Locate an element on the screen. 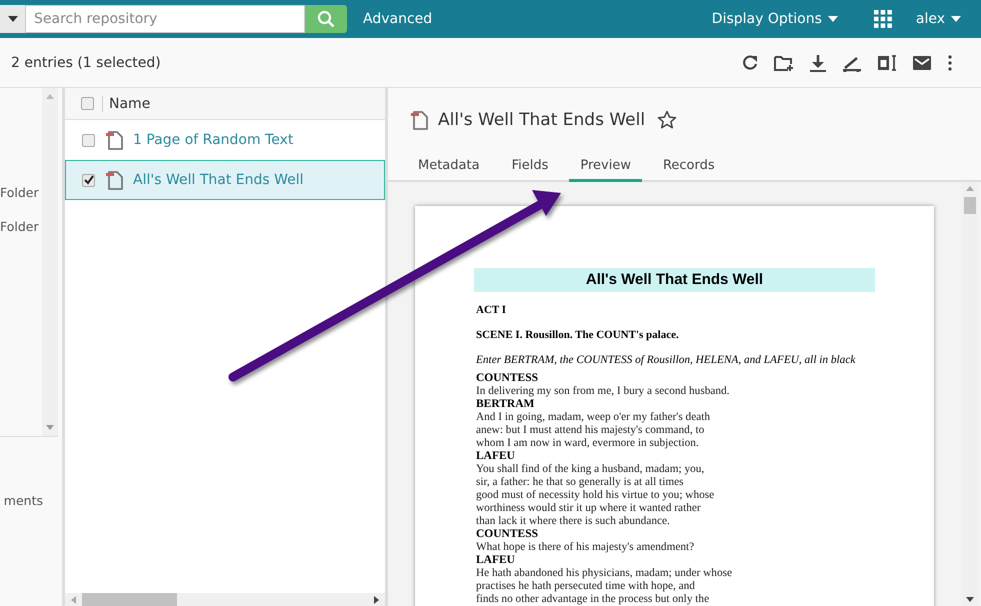 This screenshot has height=606, width=981. text-line: than lack it where there is such abundance. is located at coordinates (573, 521).